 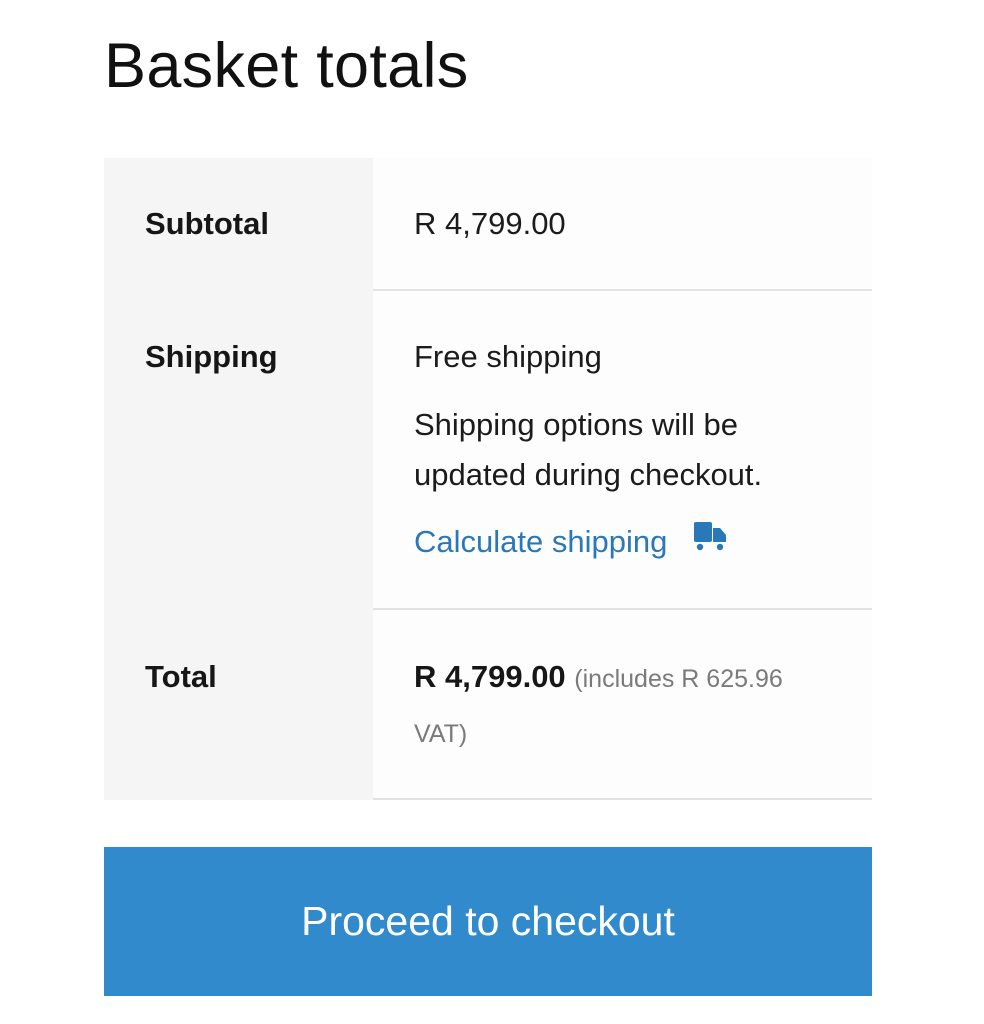 What do you see at coordinates (710, 540) in the screenshot?
I see `truck-icon` at bounding box center [710, 540].